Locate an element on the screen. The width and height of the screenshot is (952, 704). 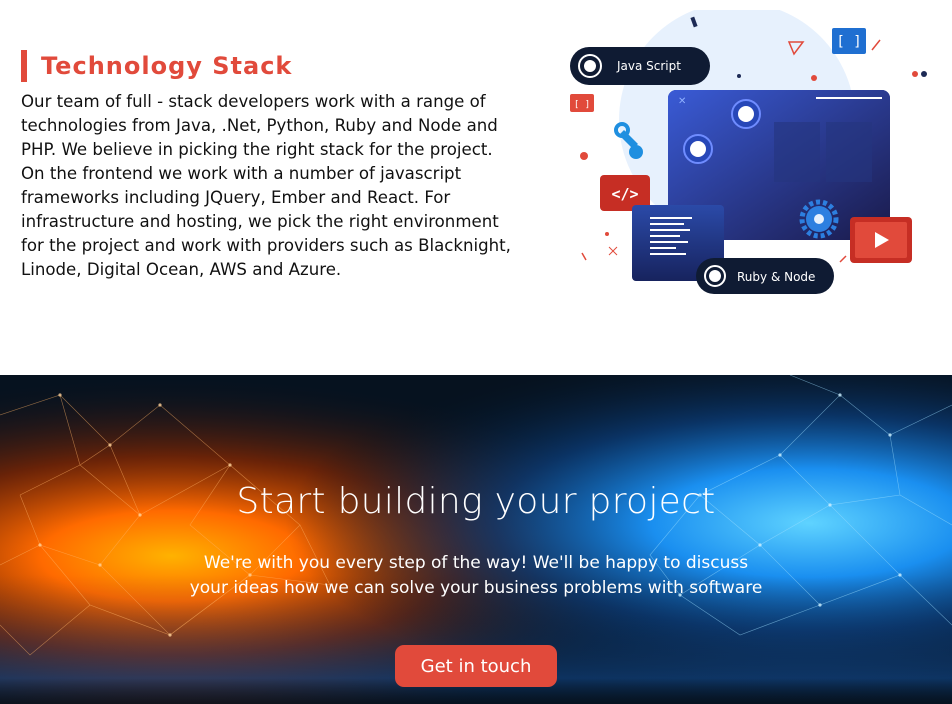
code-symbol-label: </> is located at coordinates (624, 194).